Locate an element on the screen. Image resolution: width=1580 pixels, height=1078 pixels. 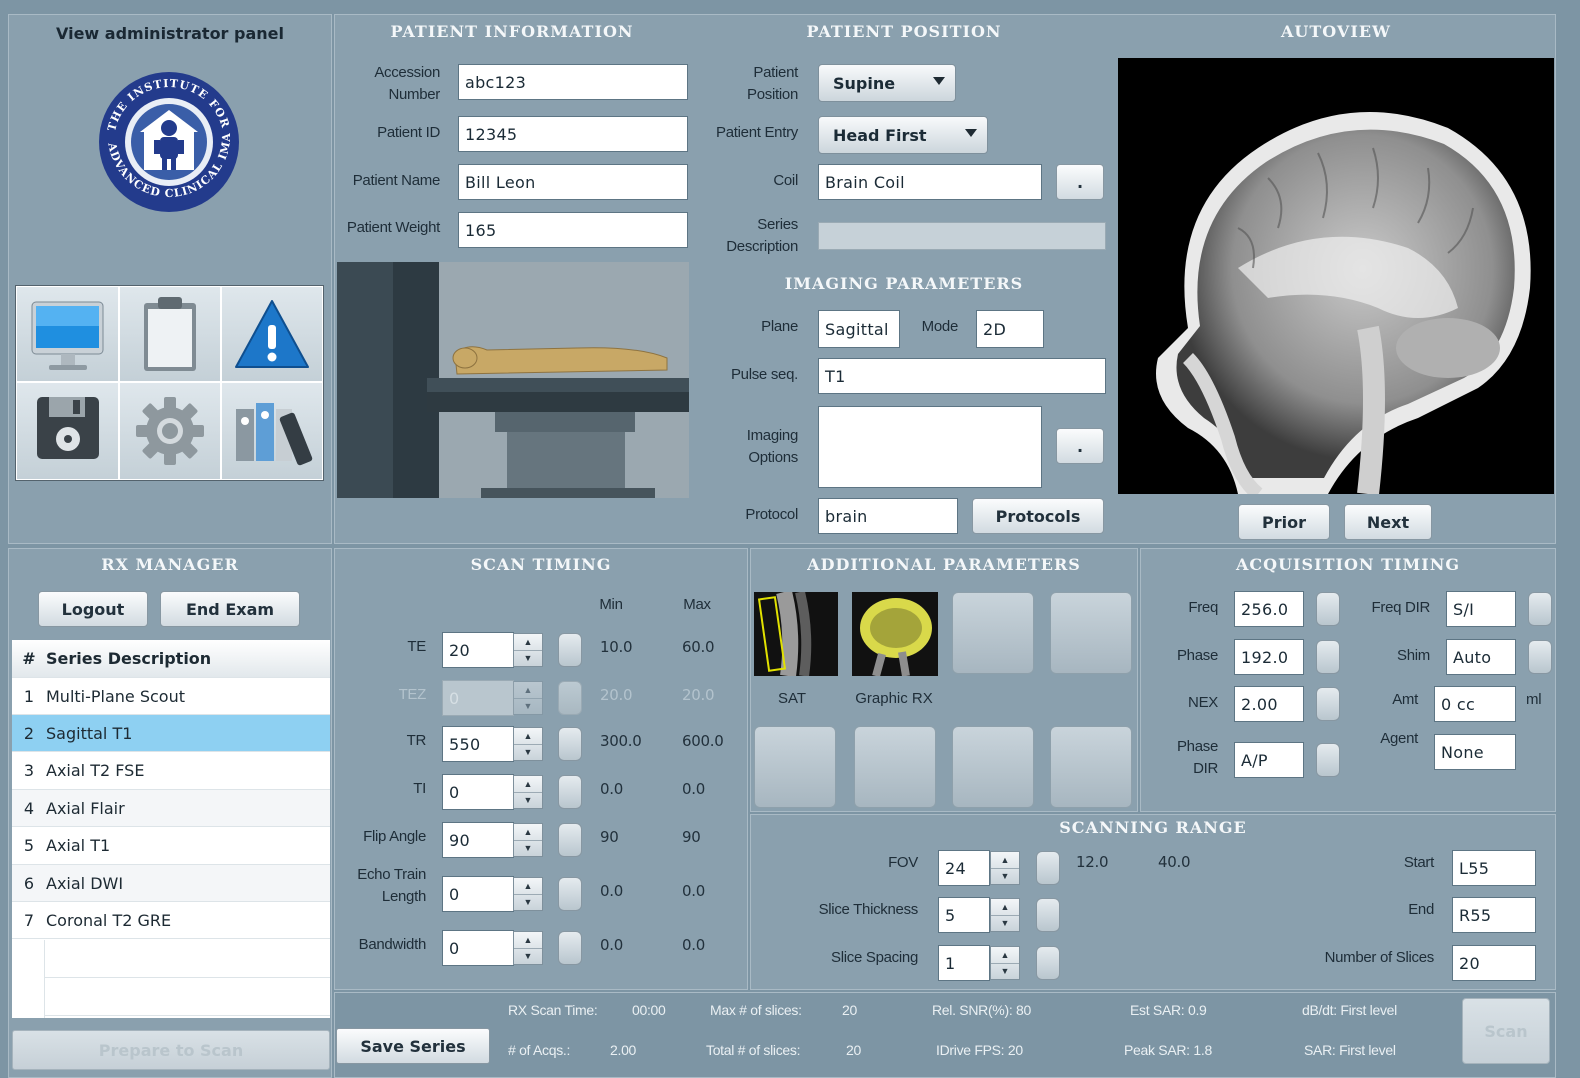
patient-entry-dropdown: Head First is located at coordinates (903, 135).